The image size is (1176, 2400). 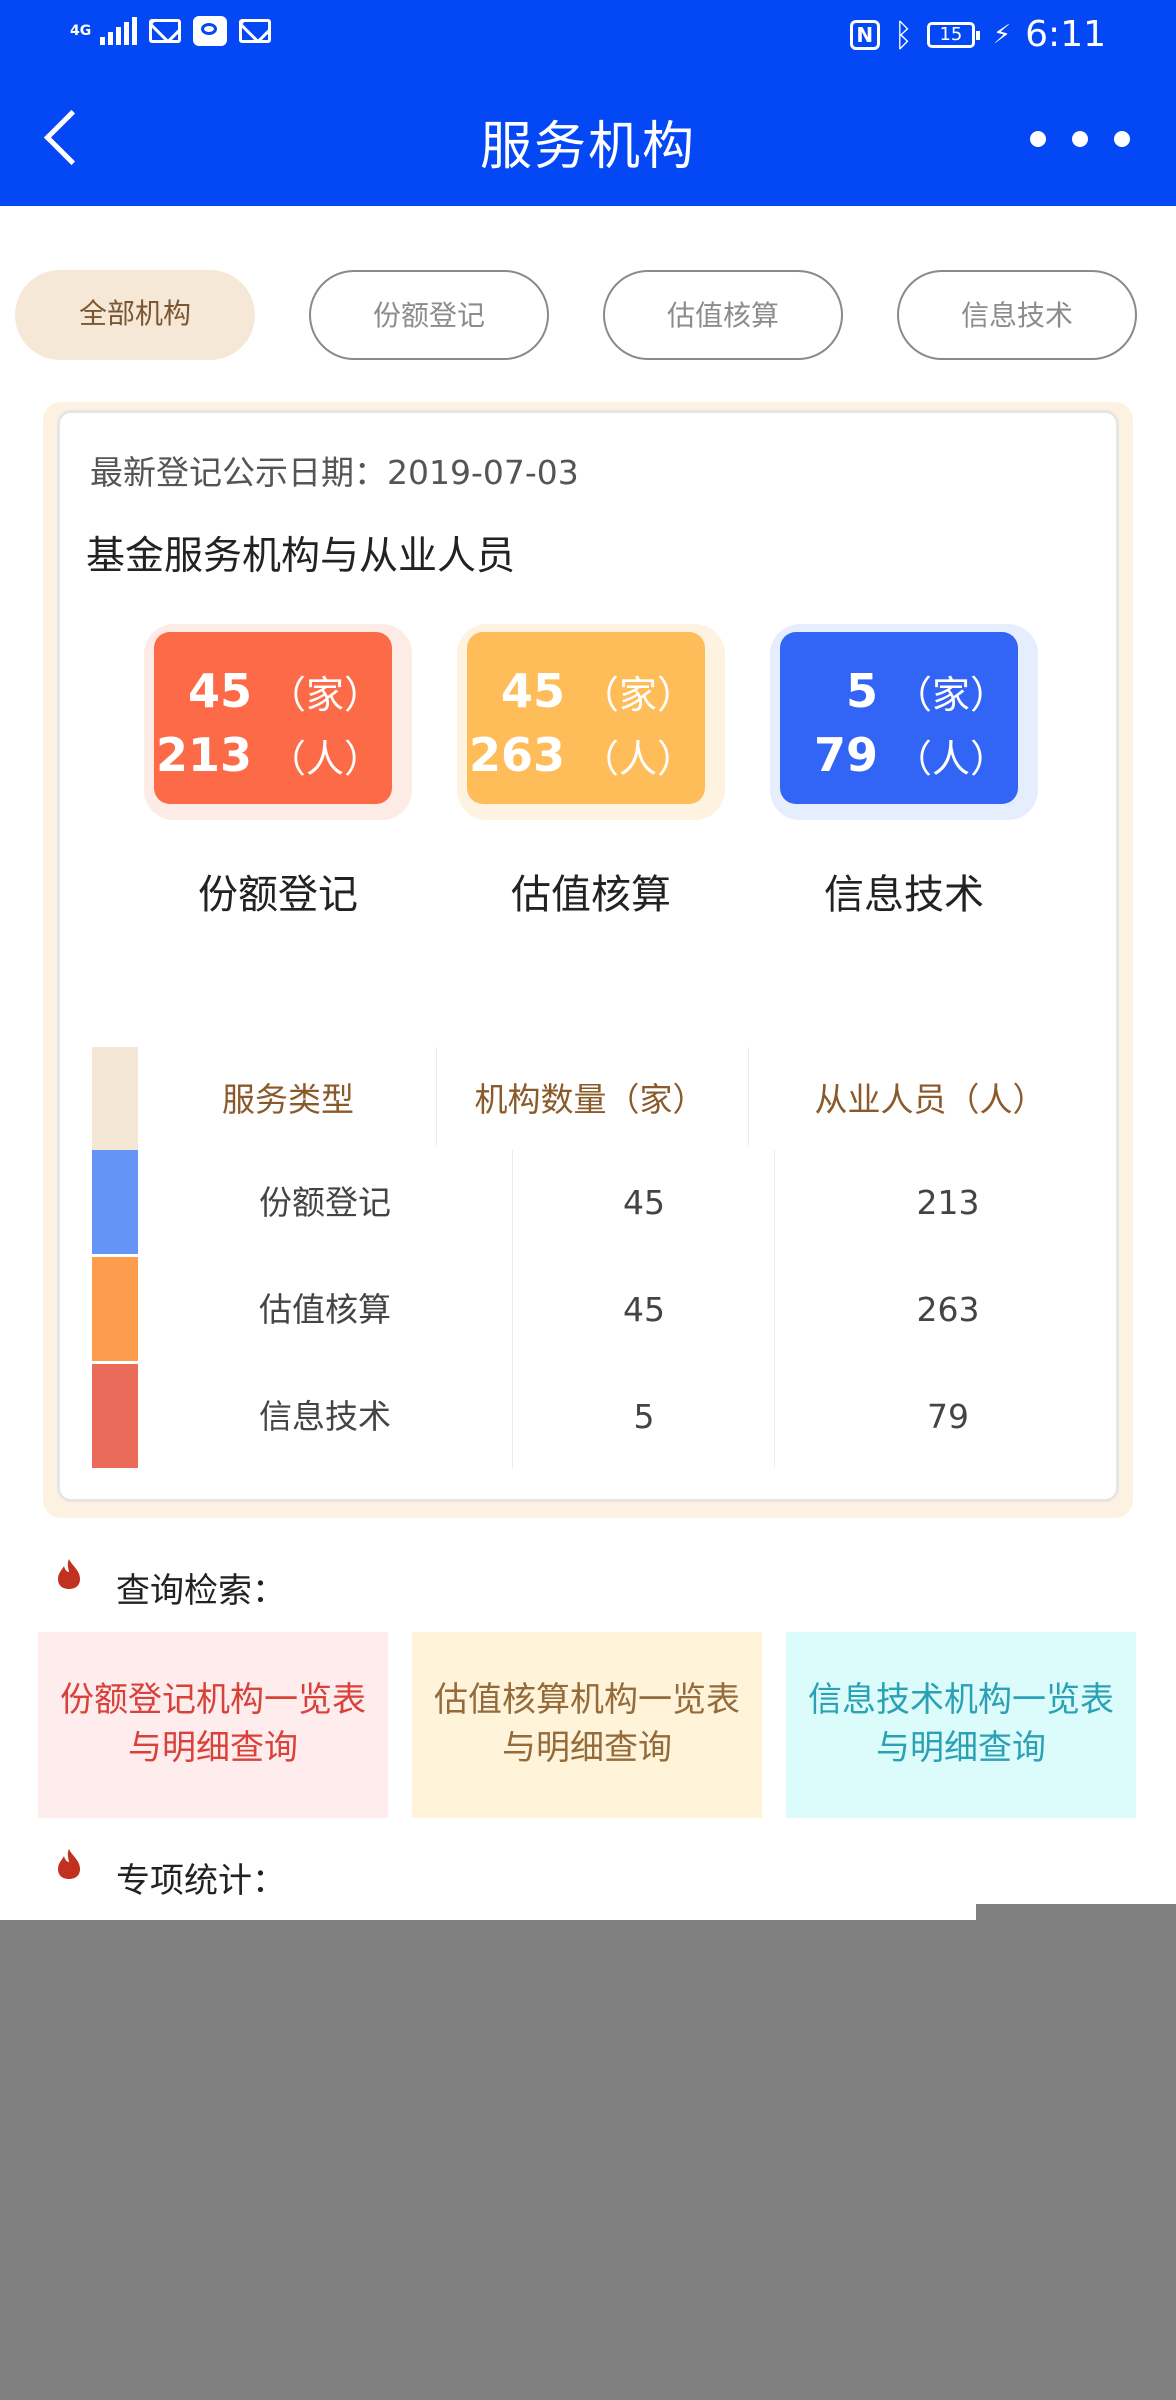 What do you see at coordinates (81, 31) in the screenshot?
I see `network-type: 4G` at bounding box center [81, 31].